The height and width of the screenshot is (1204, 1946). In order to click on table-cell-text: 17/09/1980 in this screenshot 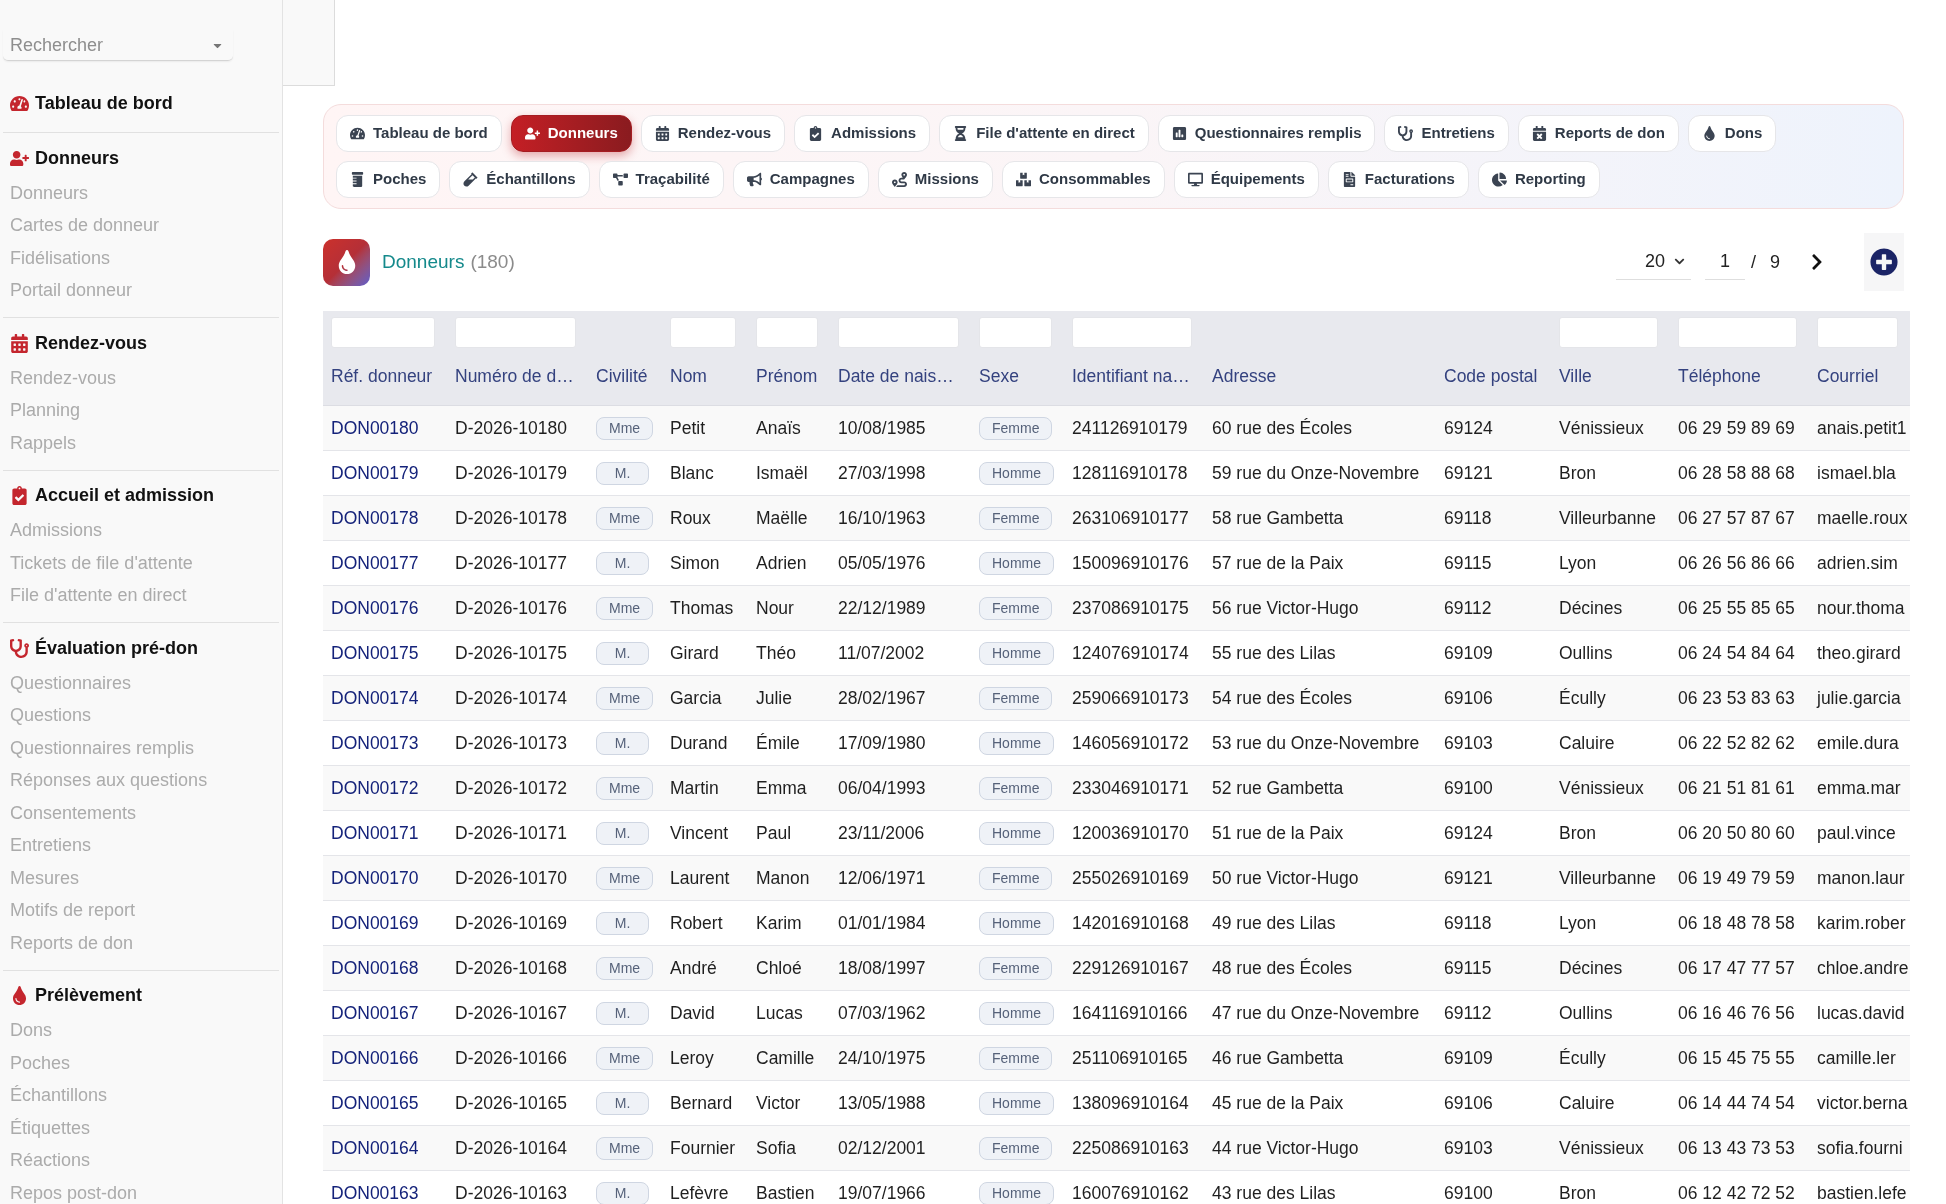, I will do `click(882, 743)`.